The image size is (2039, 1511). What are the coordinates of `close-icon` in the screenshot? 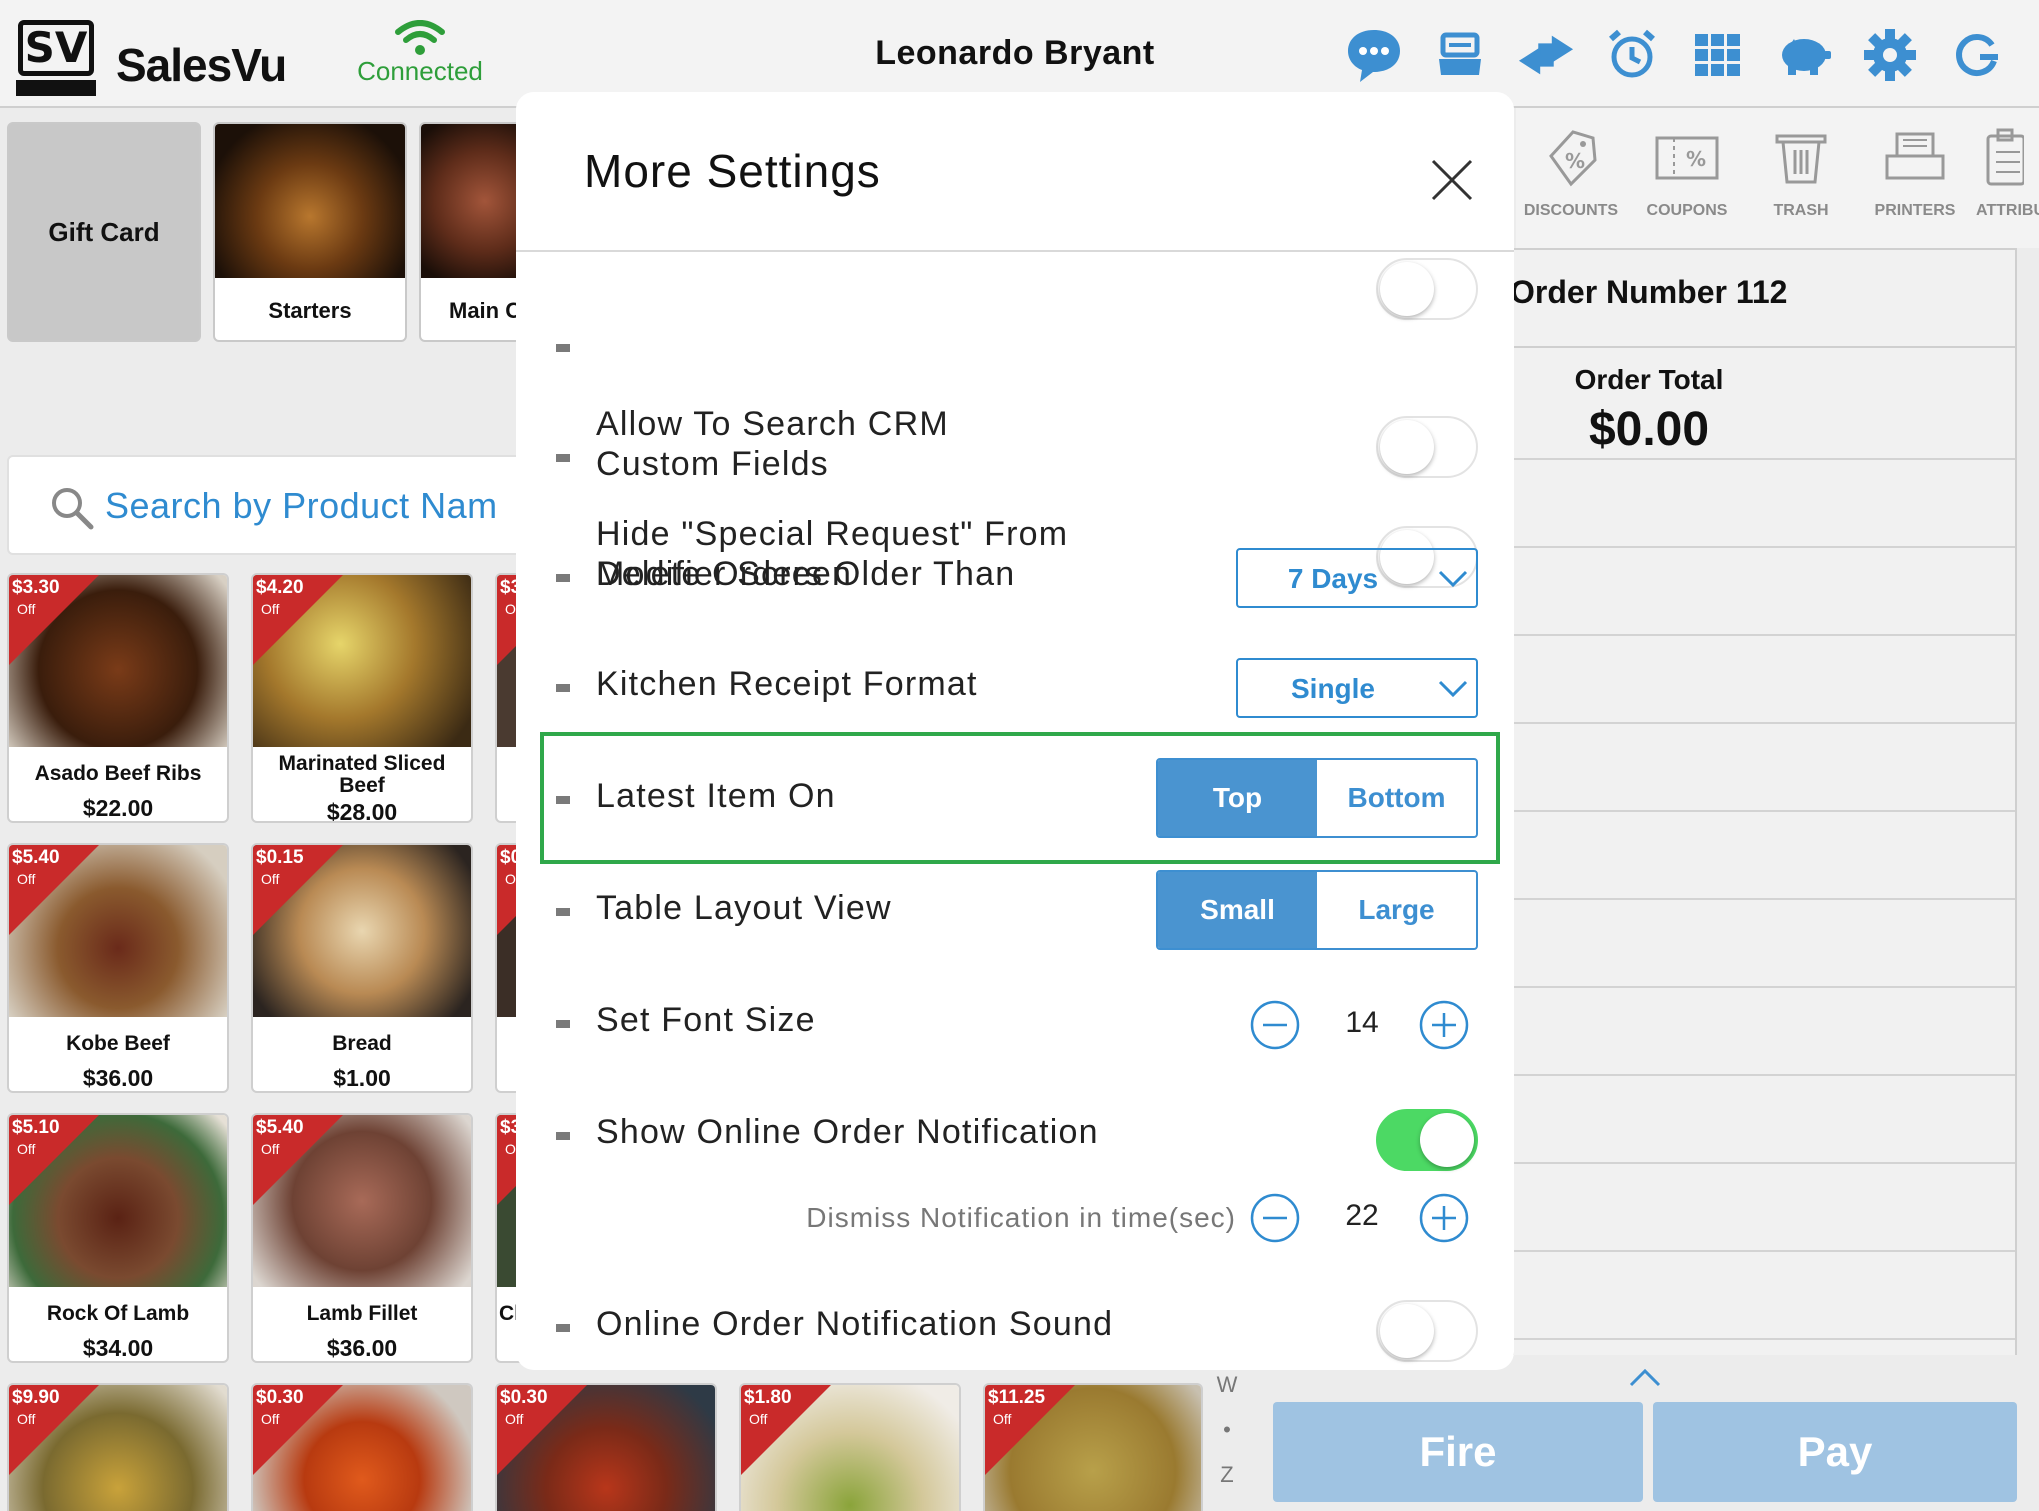 It's located at (1452, 180).